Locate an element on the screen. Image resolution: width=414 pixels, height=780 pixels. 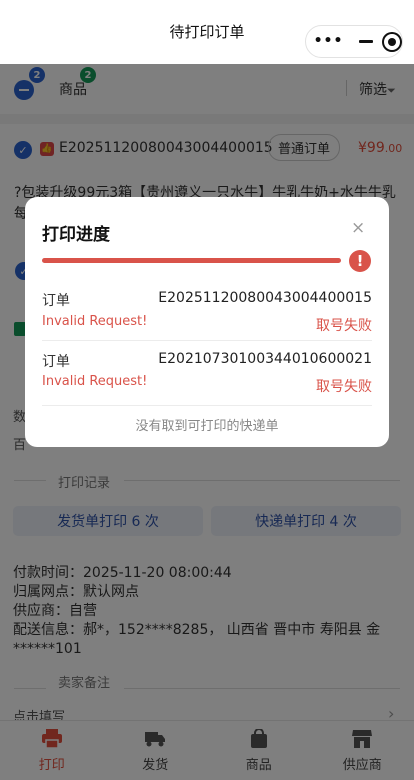
row-order-number: E20251120080043004400015 is located at coordinates (265, 298).